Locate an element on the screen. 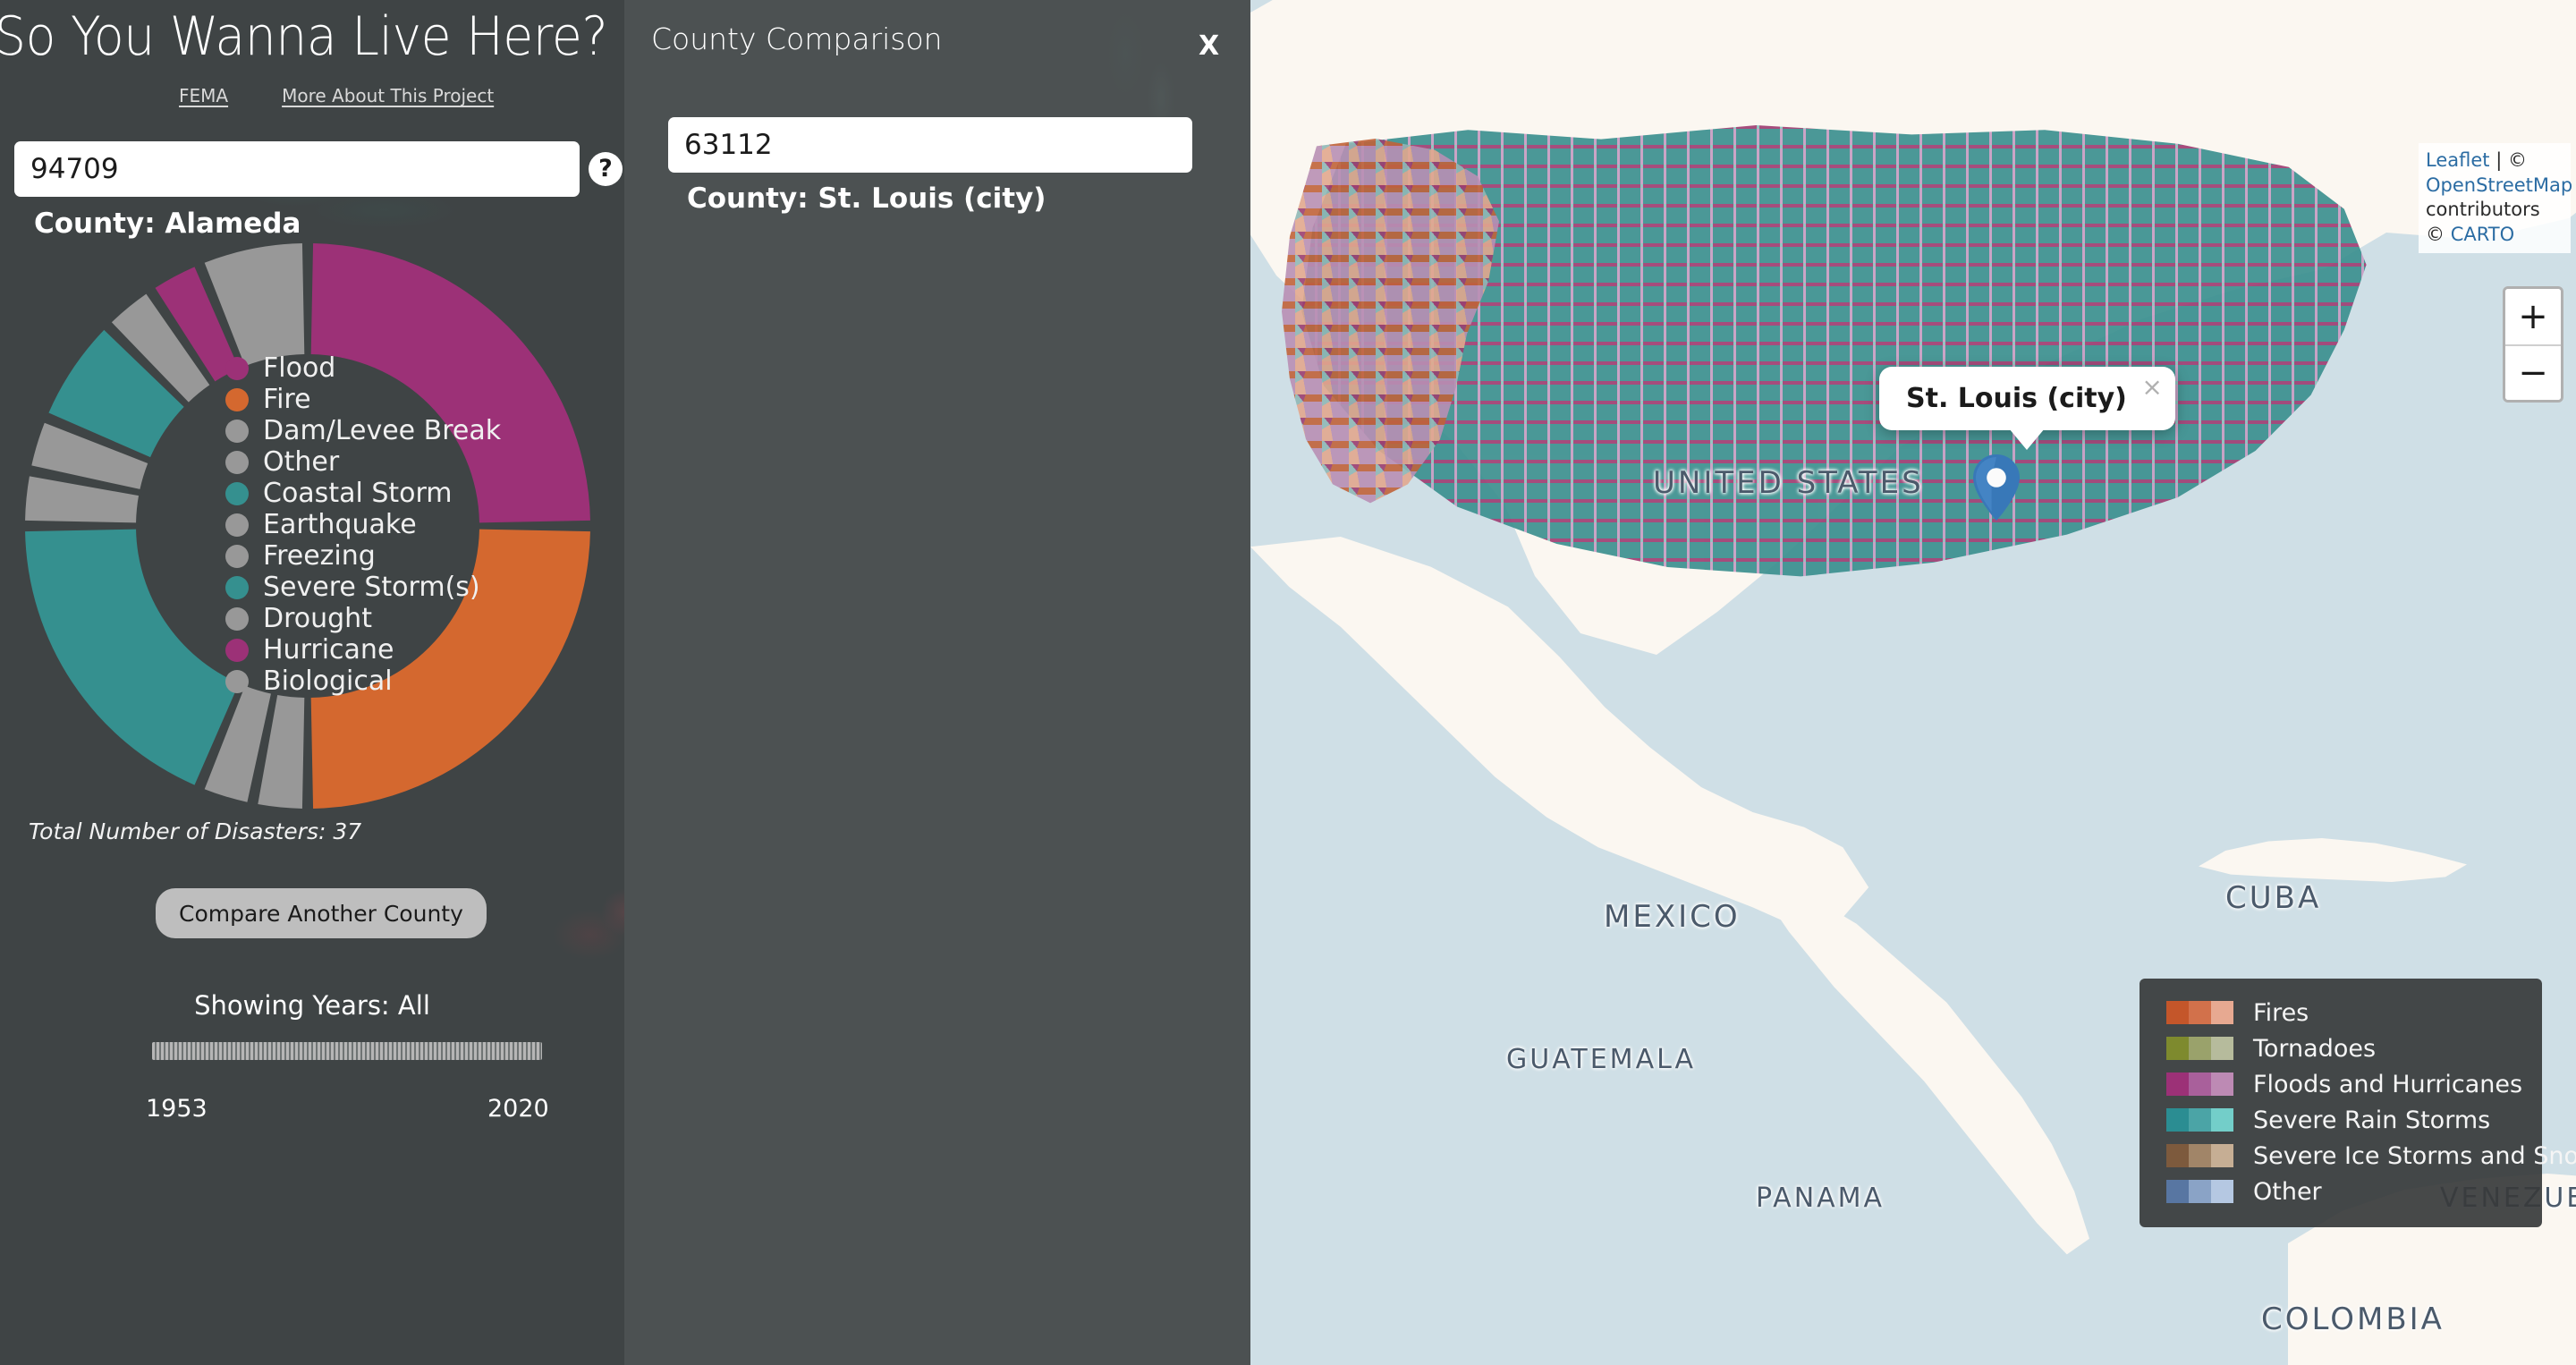 The width and height of the screenshot is (2576, 1365). map-pin-icon is located at coordinates (1996, 487).